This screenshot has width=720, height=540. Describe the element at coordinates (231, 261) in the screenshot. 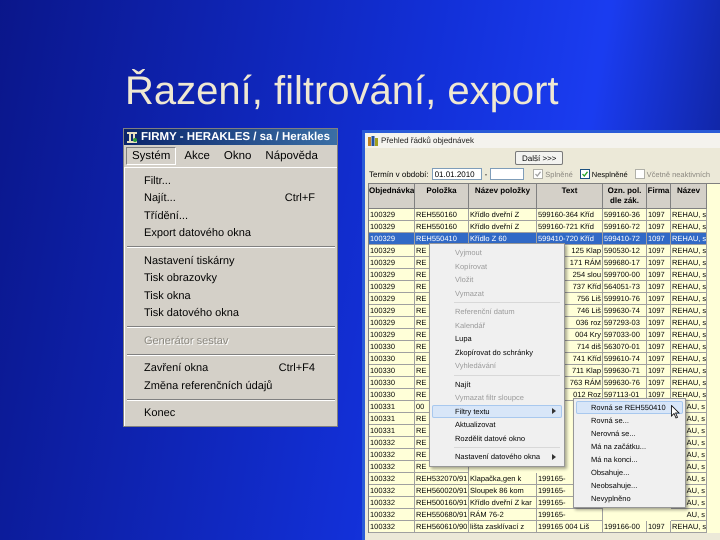

I see `menu-item: Nastavení tiskárny` at that location.